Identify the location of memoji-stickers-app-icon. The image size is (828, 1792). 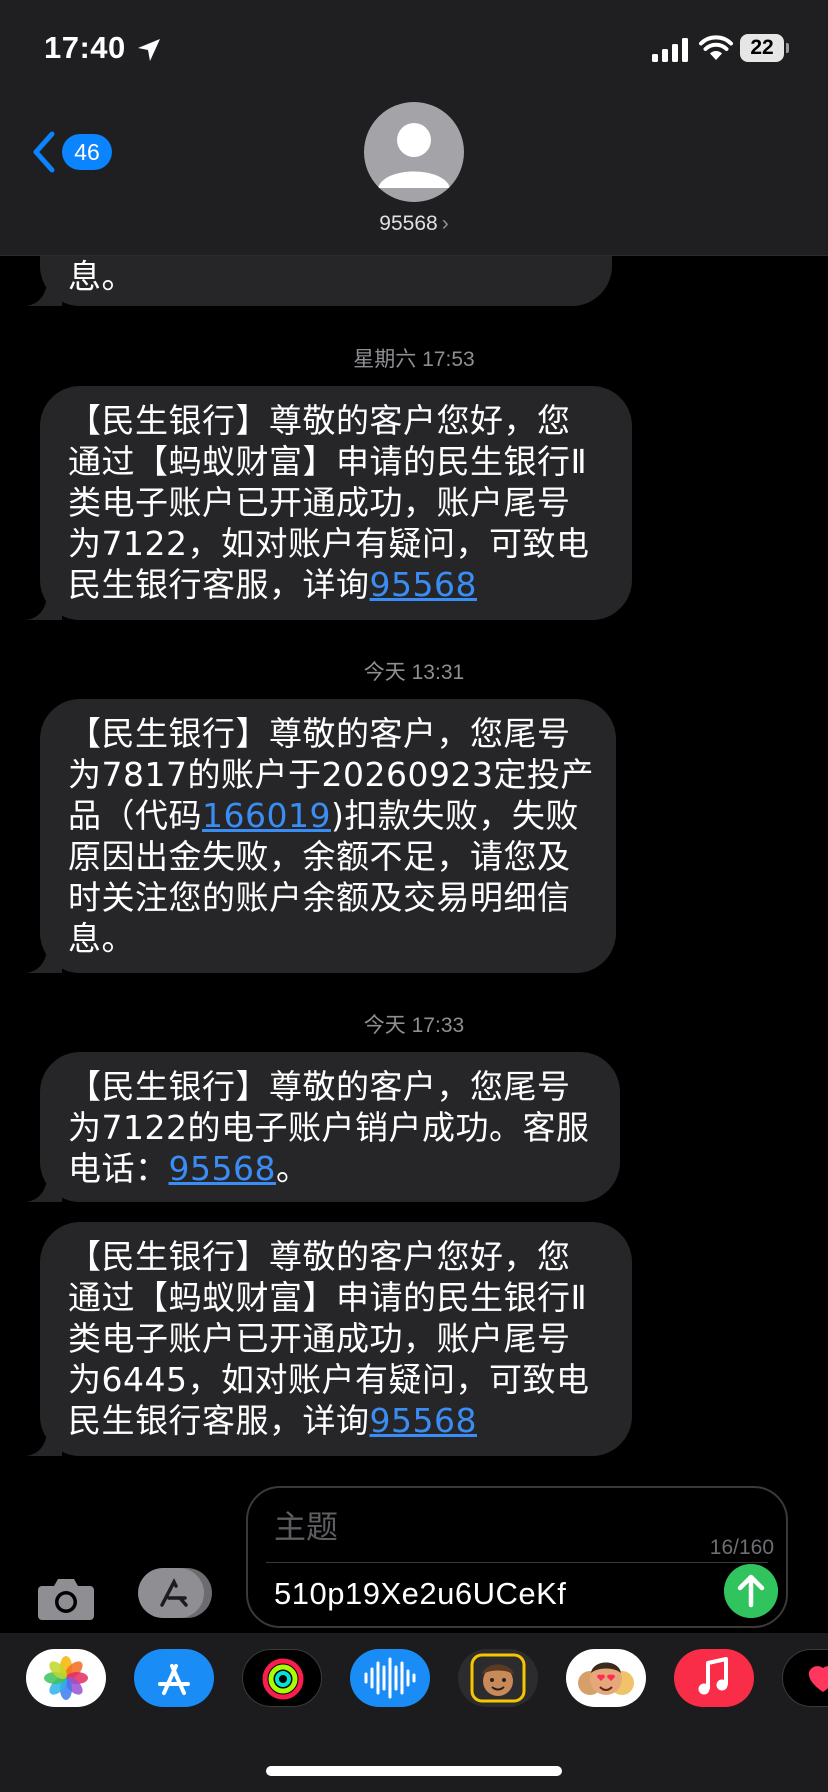
(498, 1678).